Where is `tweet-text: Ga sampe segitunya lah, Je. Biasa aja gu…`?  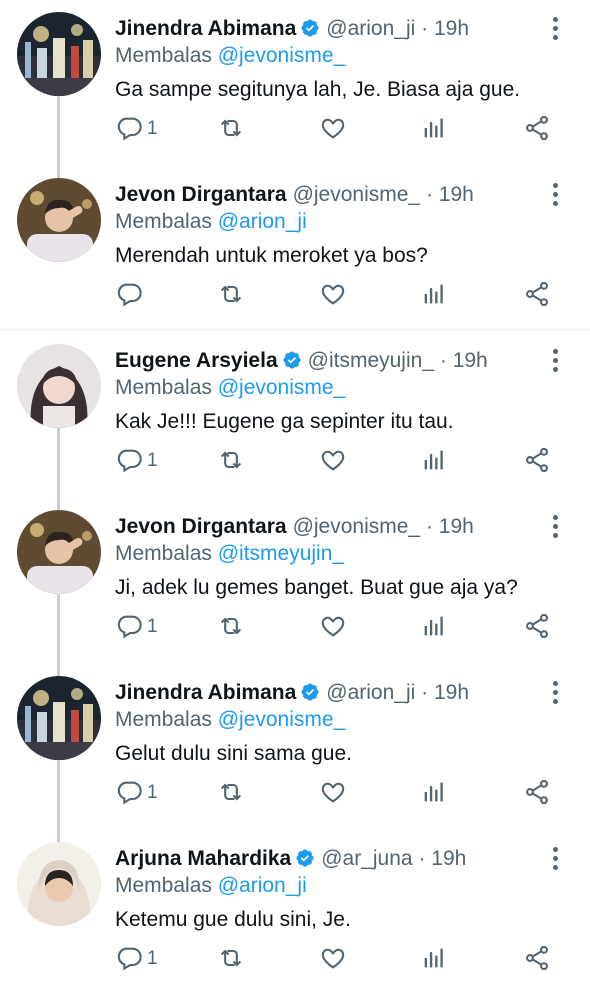
tweet-text: Ga sampe segitunya lah, Je. Biasa aja gu… is located at coordinates (318, 89).